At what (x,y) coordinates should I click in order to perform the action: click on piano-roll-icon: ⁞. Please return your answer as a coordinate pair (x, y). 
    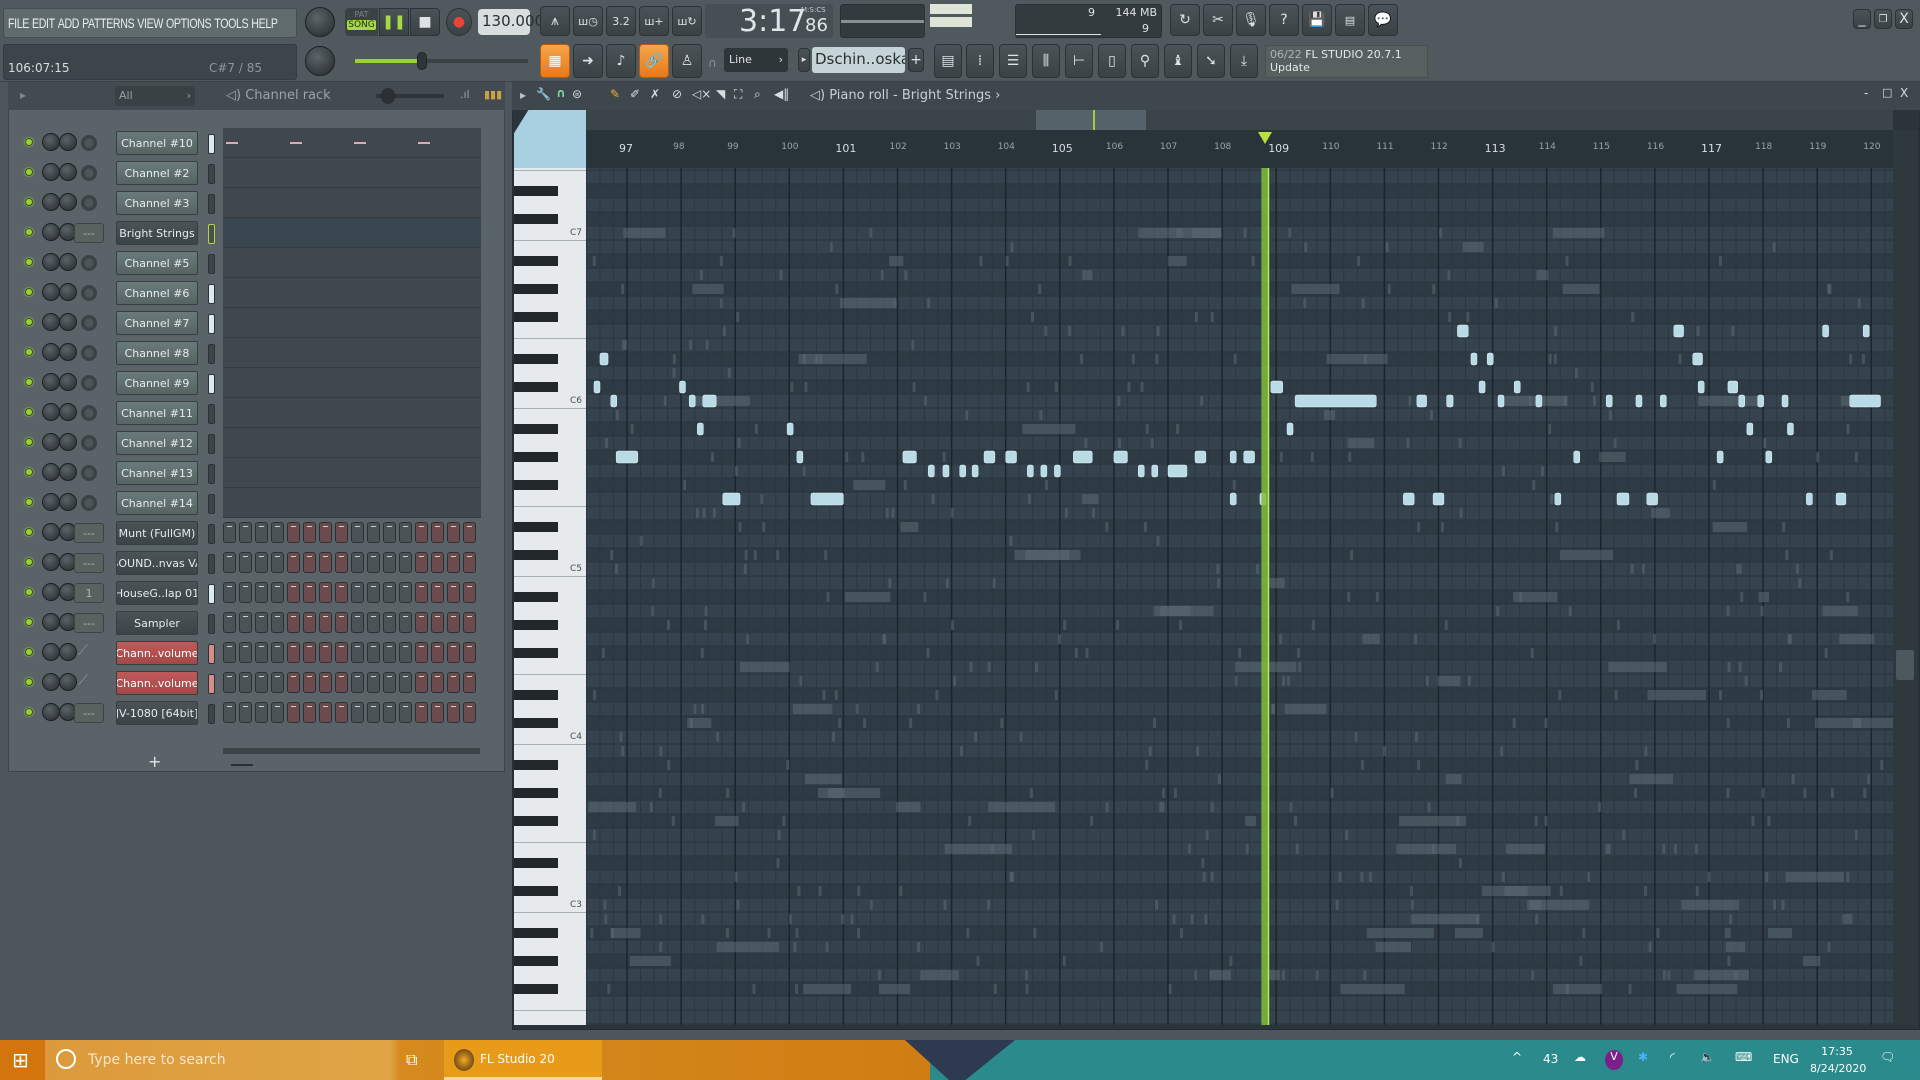
    Looking at the image, I should click on (980, 61).